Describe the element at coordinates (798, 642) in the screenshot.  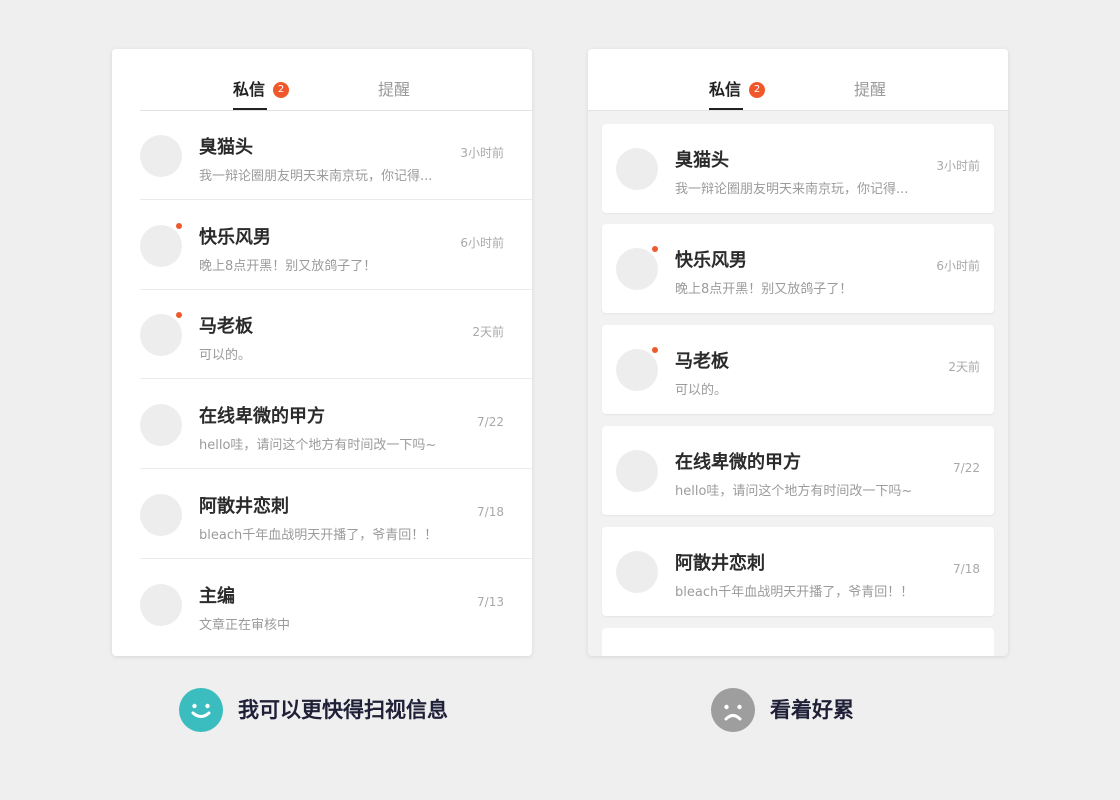
I see `conversation-card-partial` at that location.